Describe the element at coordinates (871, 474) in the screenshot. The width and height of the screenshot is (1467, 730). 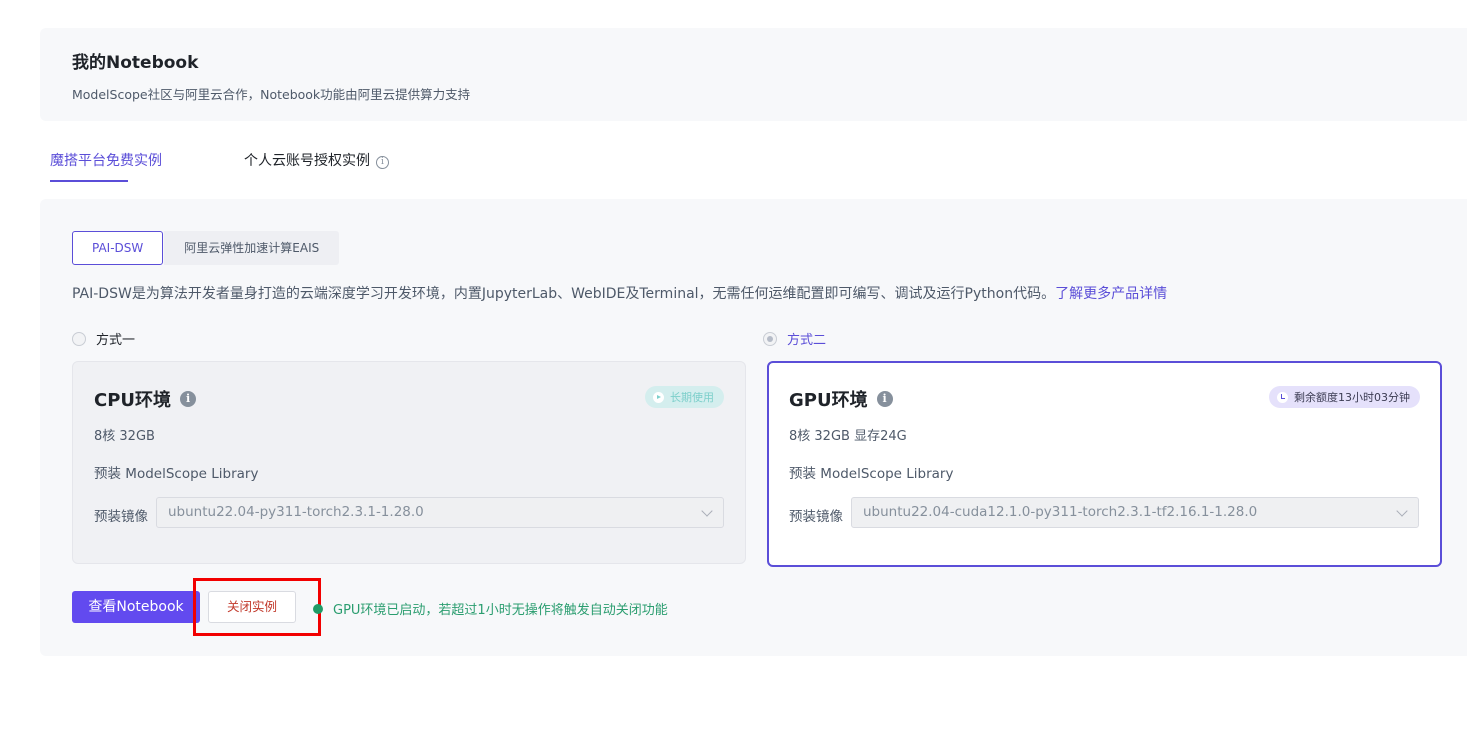
I see `gpu-library: 预装 ModelScope Library` at that location.